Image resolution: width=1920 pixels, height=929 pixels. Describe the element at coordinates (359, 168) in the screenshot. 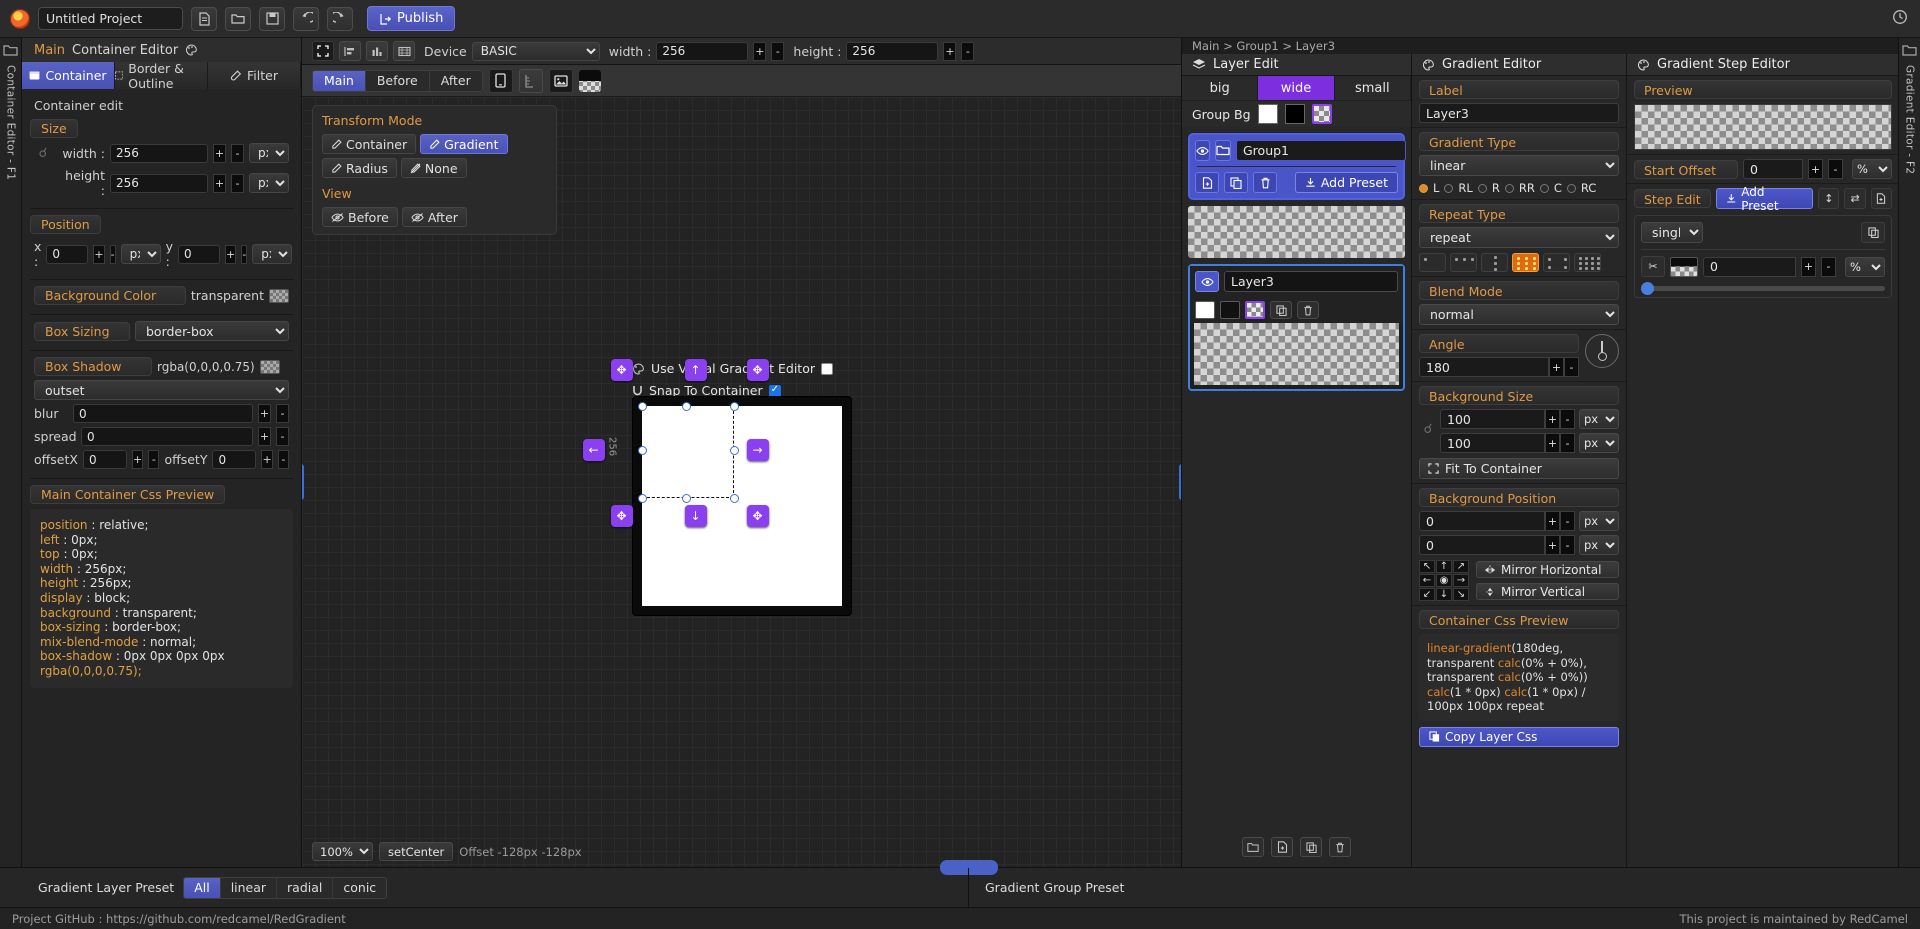

I see `transform-mode-radius-button: Radius` at that location.